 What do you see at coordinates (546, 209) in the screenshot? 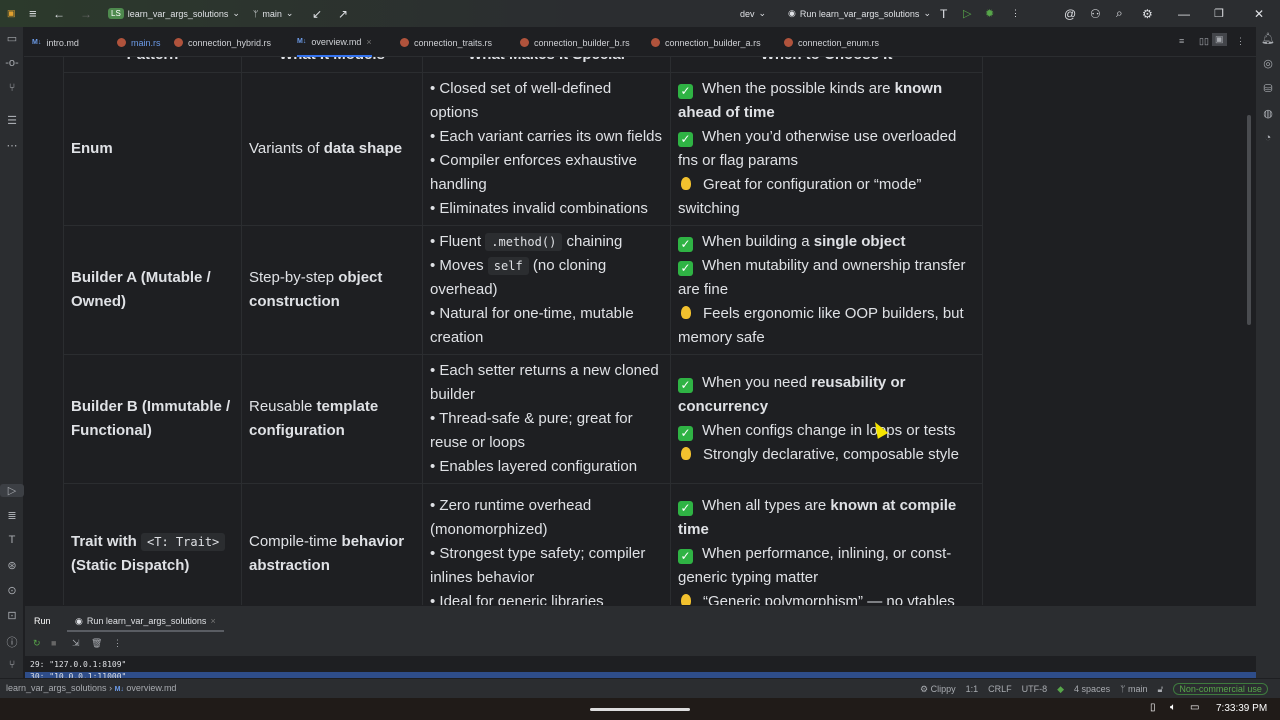
I see `bullet-item: • Eliminates invalid combinations` at bounding box center [546, 209].